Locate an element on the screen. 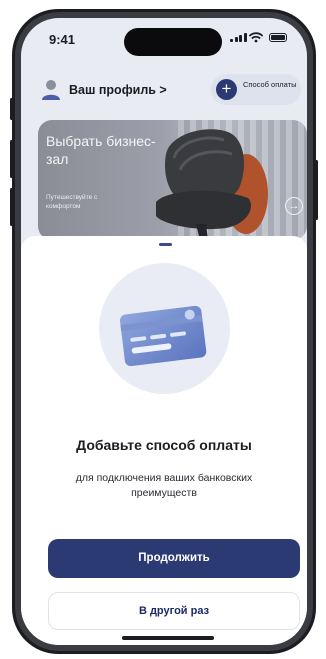 The height and width of the screenshot is (659, 326). arrow-right-icon: → is located at coordinates (294, 206).